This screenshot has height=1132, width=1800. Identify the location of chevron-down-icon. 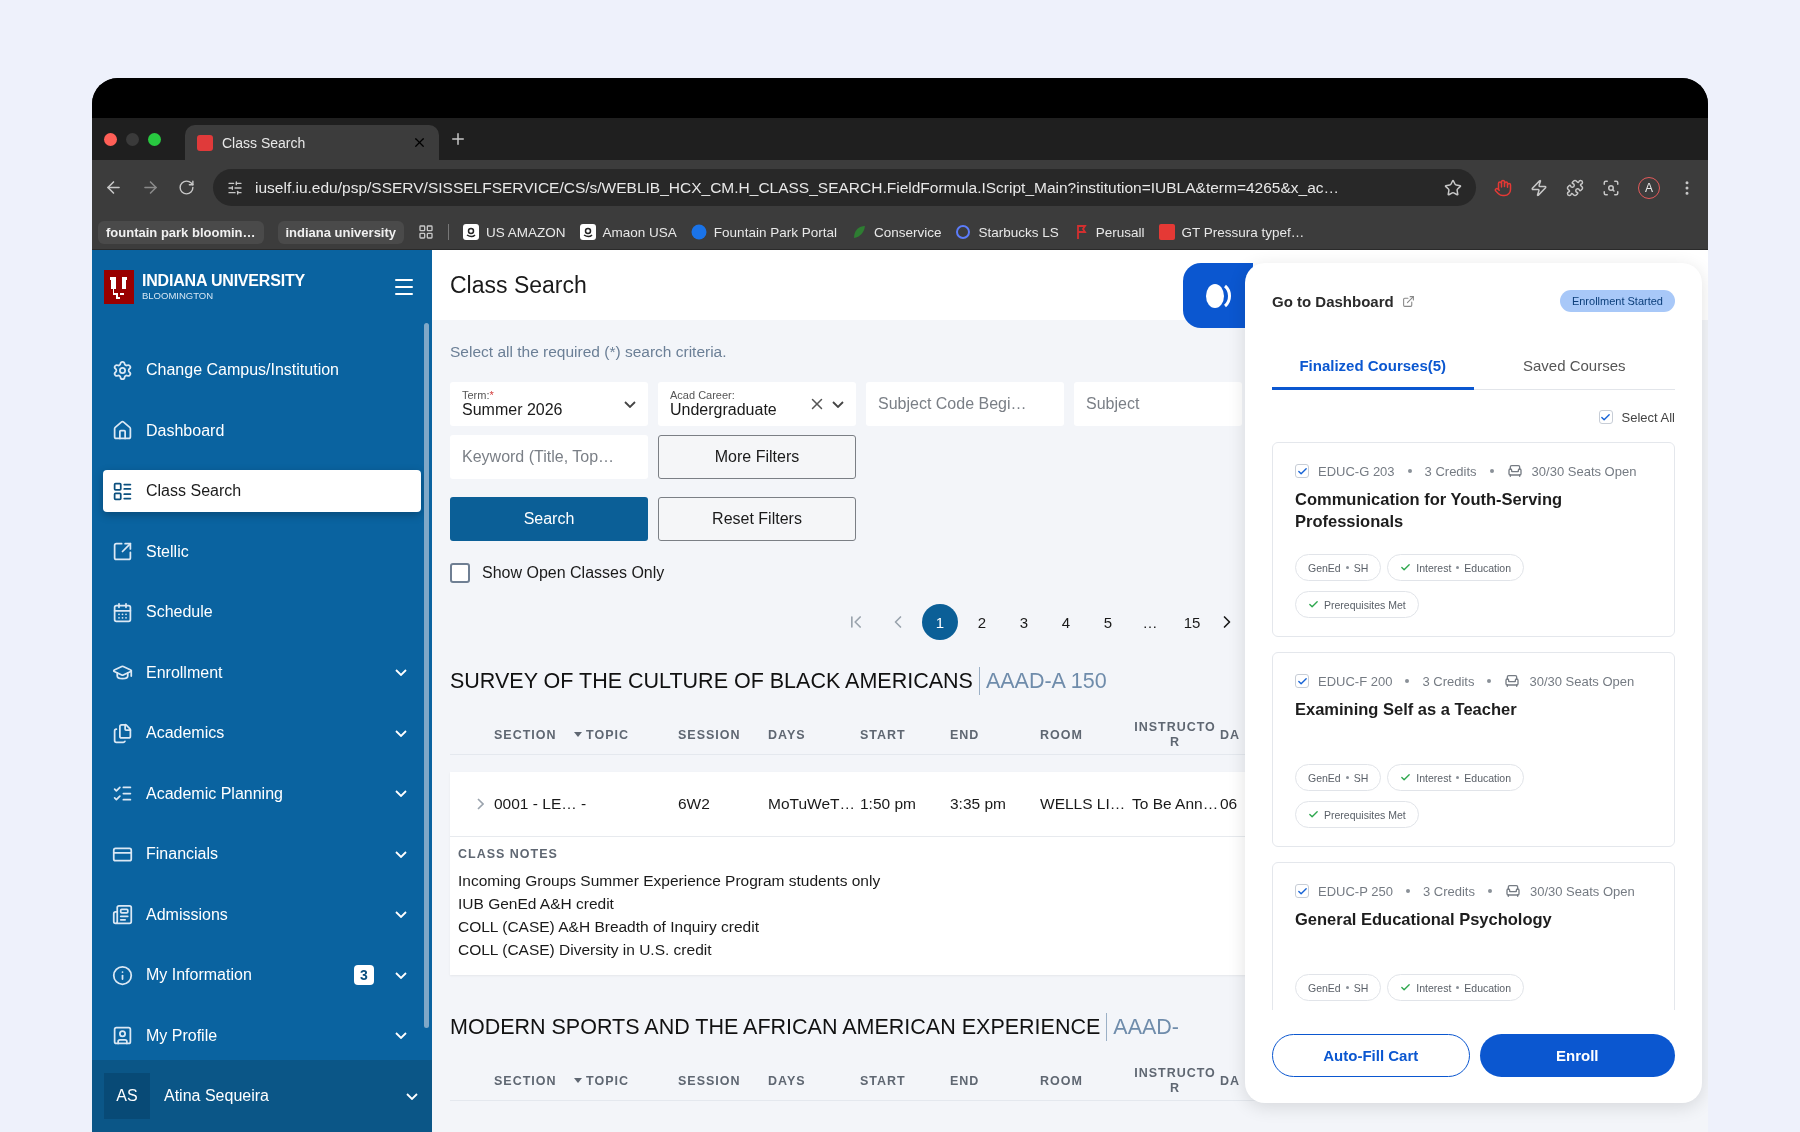
(838, 404).